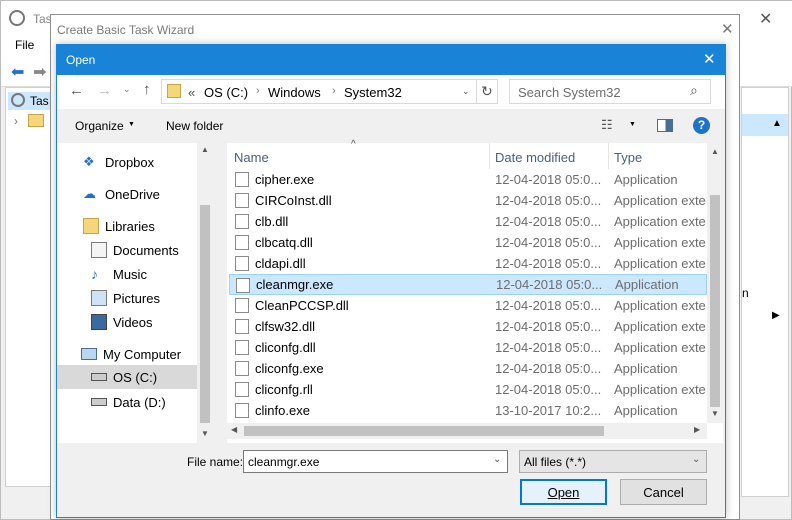  Describe the element at coordinates (487, 91) in the screenshot. I see `refresh-icon: ↻` at that location.